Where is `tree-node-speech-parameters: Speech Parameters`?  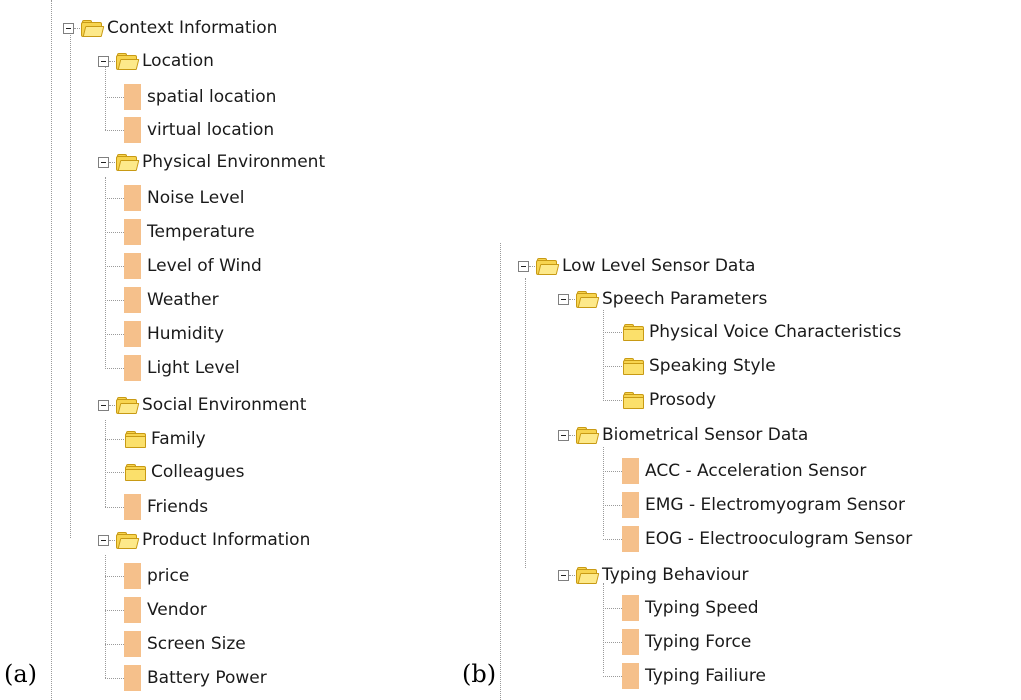
tree-node-speech-parameters: Speech Parameters is located at coordinates (662, 299).